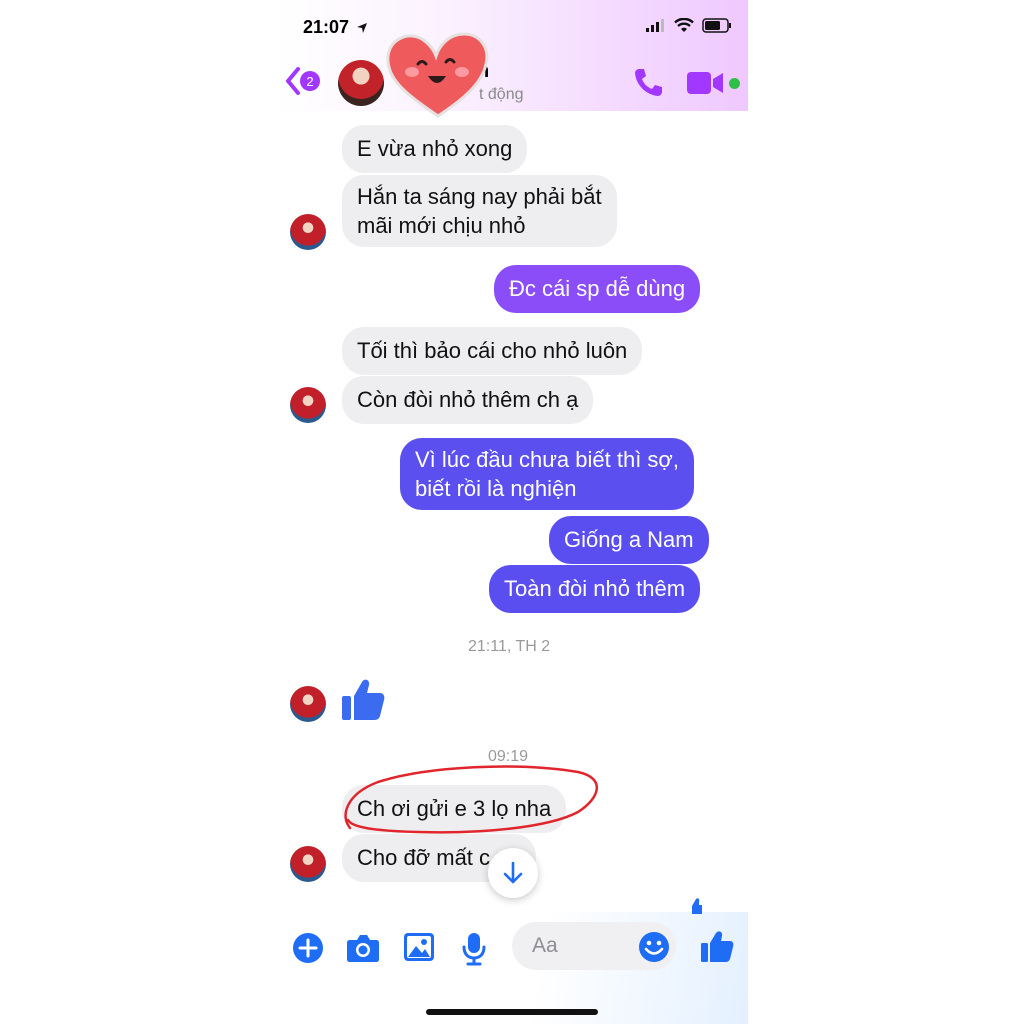  I want to click on microphone-icon, so click(474, 949).